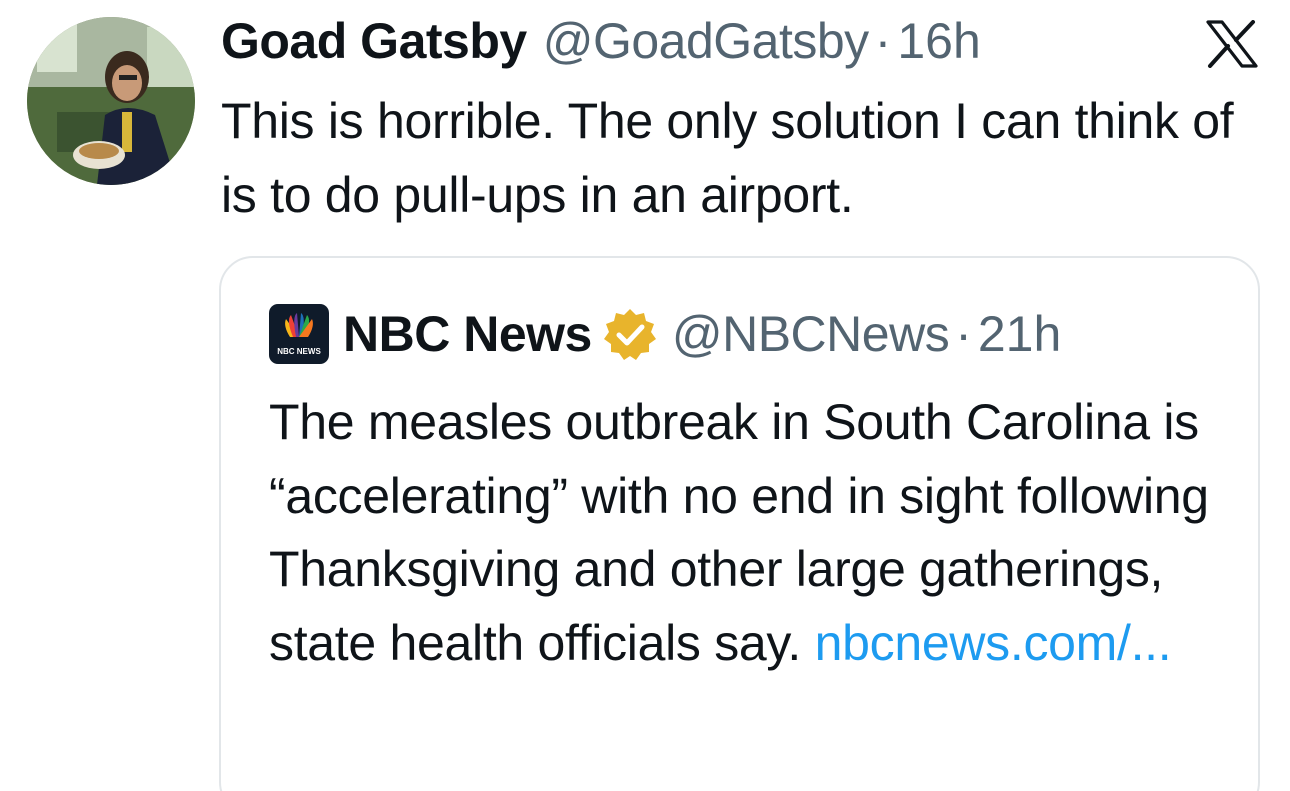 The height and width of the screenshot is (791, 1290). I want to click on peacock-icon: NBC NEWS, so click(299, 334).